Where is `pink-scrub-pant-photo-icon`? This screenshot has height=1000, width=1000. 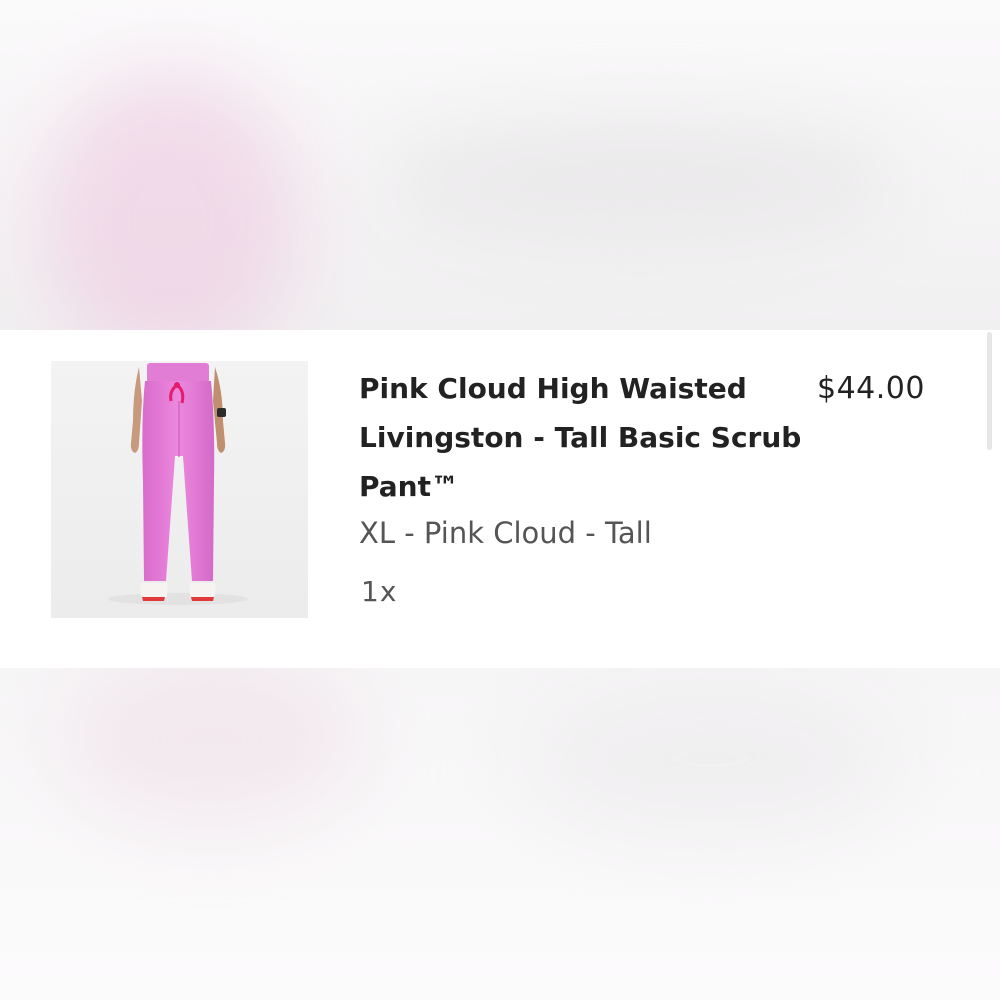
pink-scrub-pant-photo-icon is located at coordinates (179, 489).